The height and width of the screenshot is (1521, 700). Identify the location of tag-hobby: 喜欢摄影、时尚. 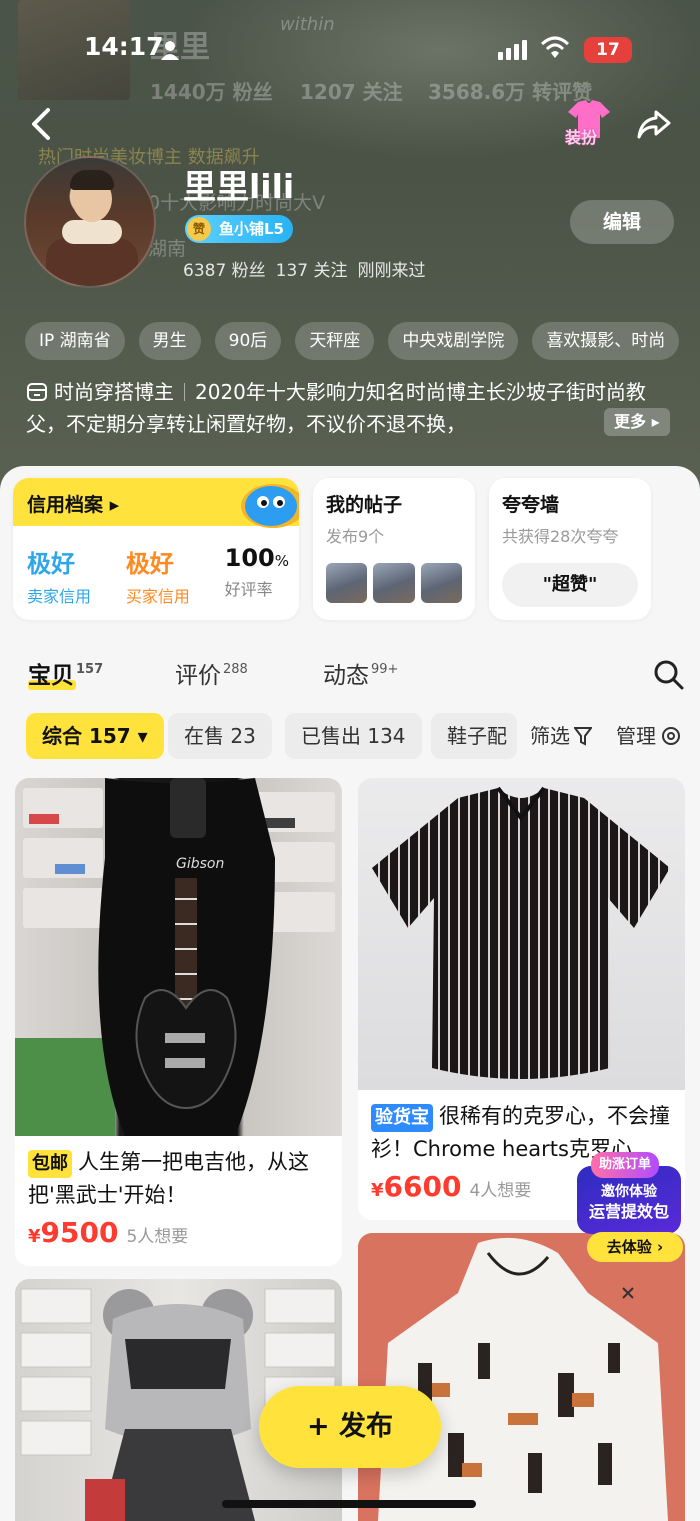
(606, 341).